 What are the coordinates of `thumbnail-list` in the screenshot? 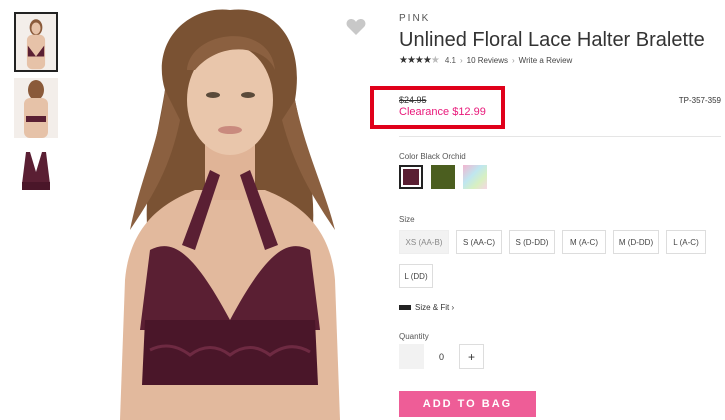 It's located at (38, 111).